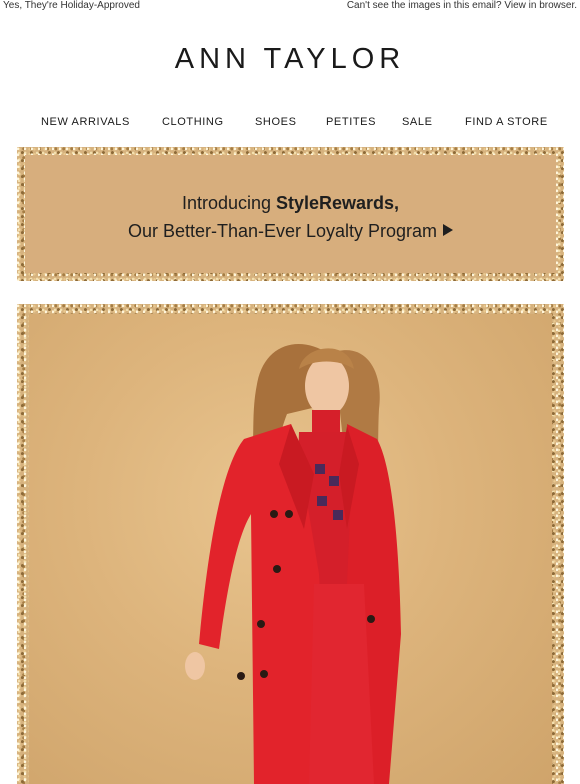 The width and height of the screenshot is (580, 784). I want to click on play-arrow-icon, so click(448, 230).